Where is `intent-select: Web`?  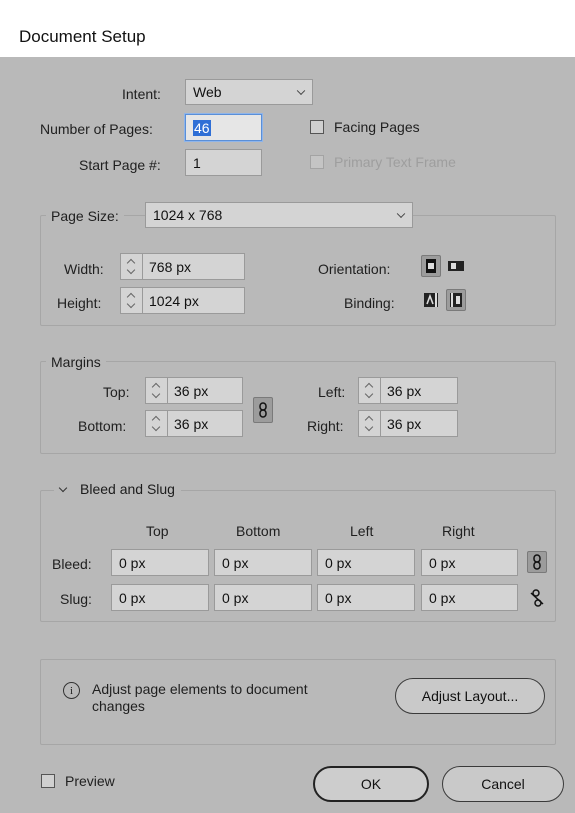 intent-select: Web is located at coordinates (249, 92).